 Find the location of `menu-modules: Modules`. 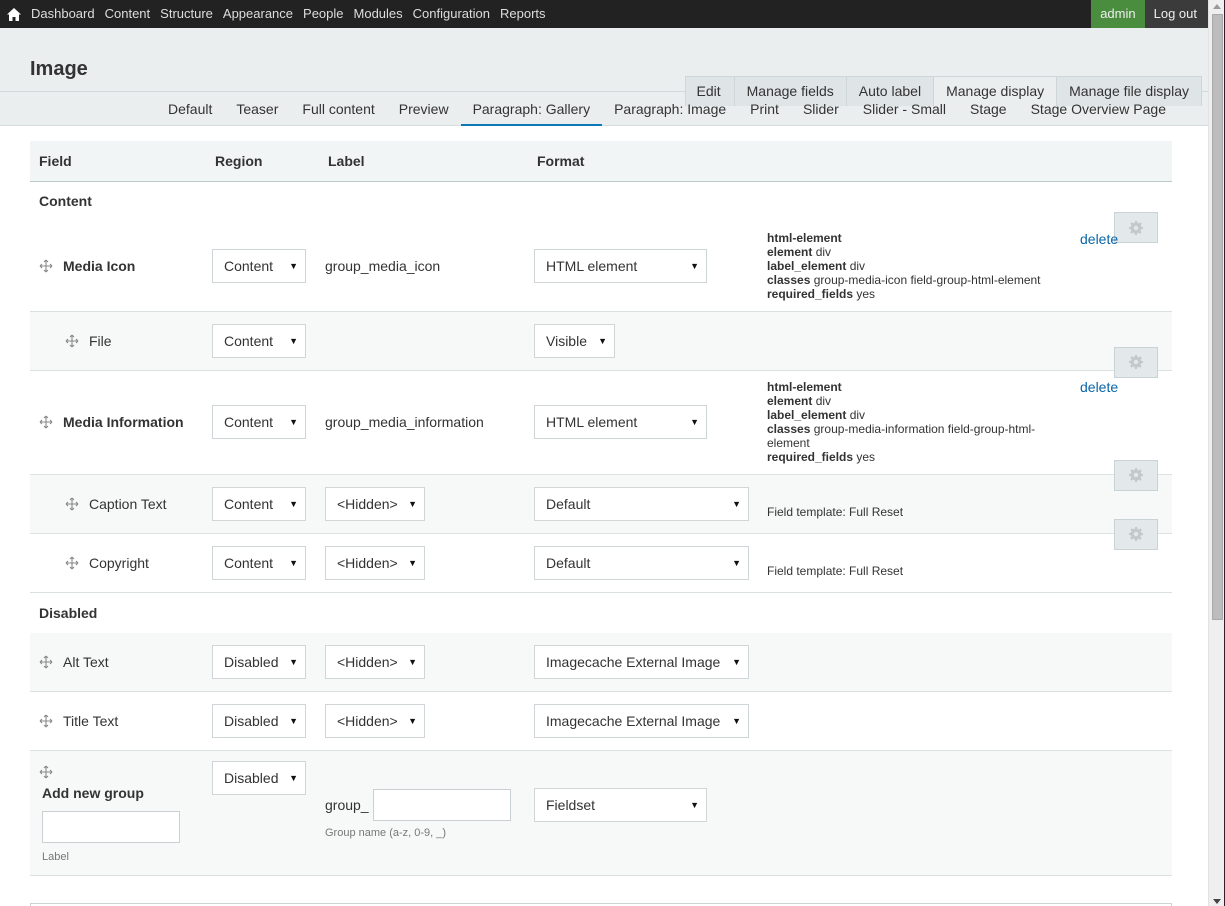

menu-modules: Modules is located at coordinates (378, 14).